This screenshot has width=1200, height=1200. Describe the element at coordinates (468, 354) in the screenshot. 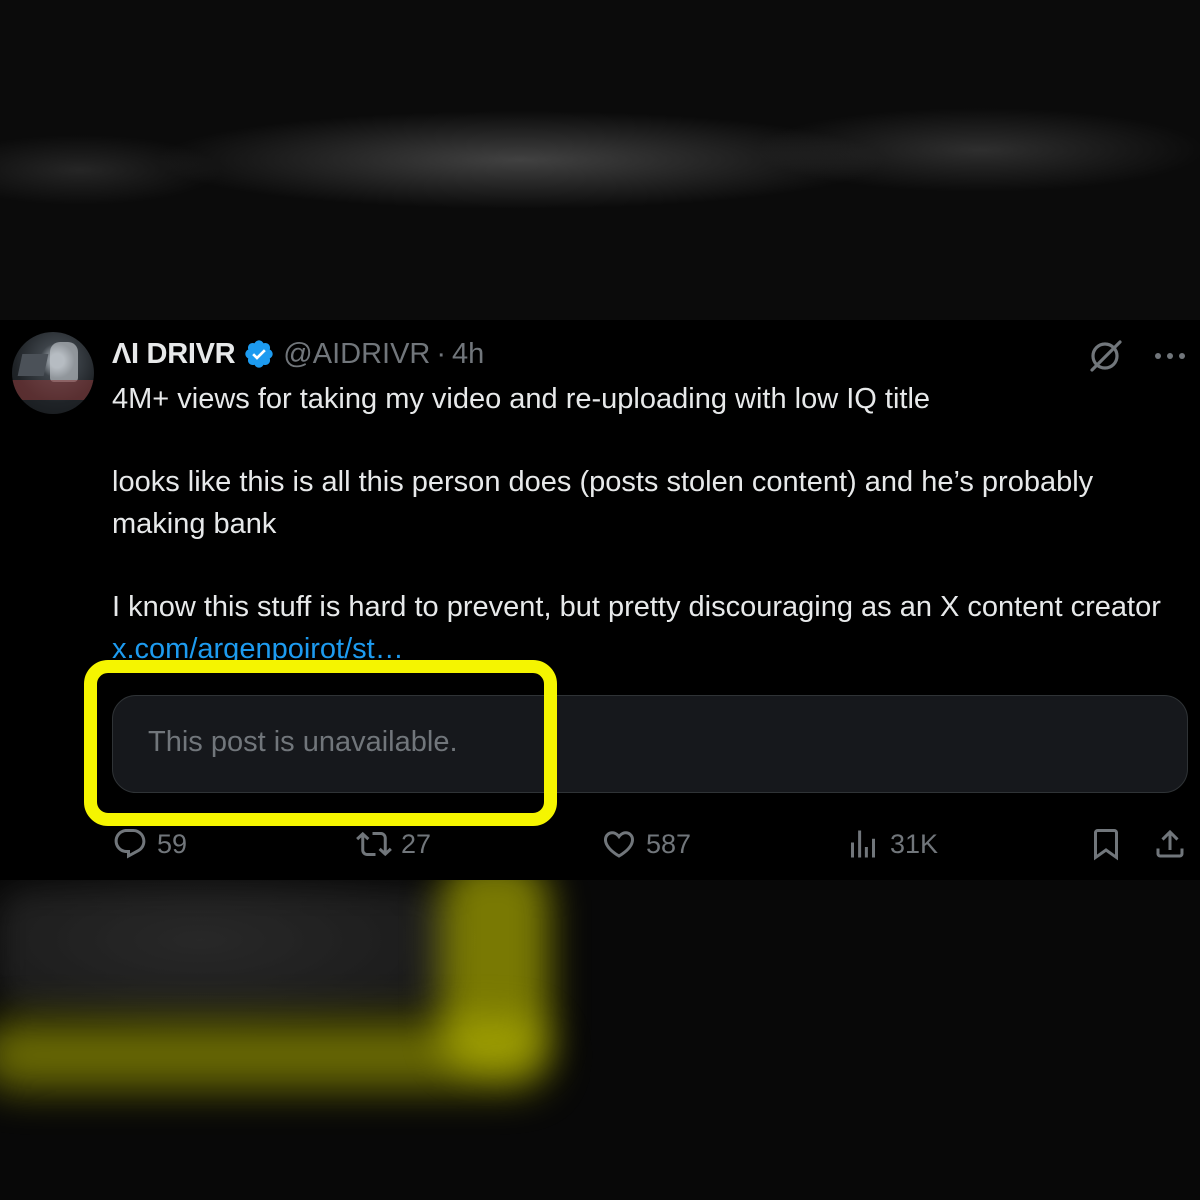

I see `timestamp: 4h` at that location.